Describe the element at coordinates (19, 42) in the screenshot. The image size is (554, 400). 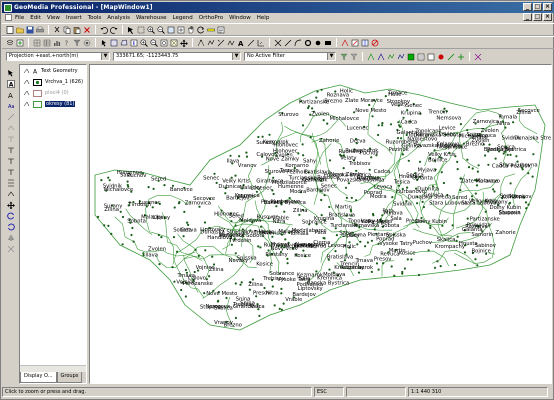
I see `add-feature-icon` at that location.